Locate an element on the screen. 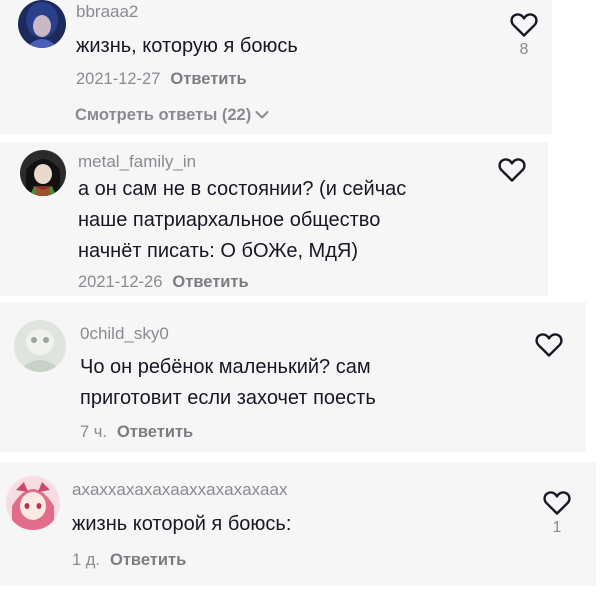 The width and height of the screenshot is (604, 604). comment-meta: 2021-12-27 Ответить is located at coordinates (161, 79).